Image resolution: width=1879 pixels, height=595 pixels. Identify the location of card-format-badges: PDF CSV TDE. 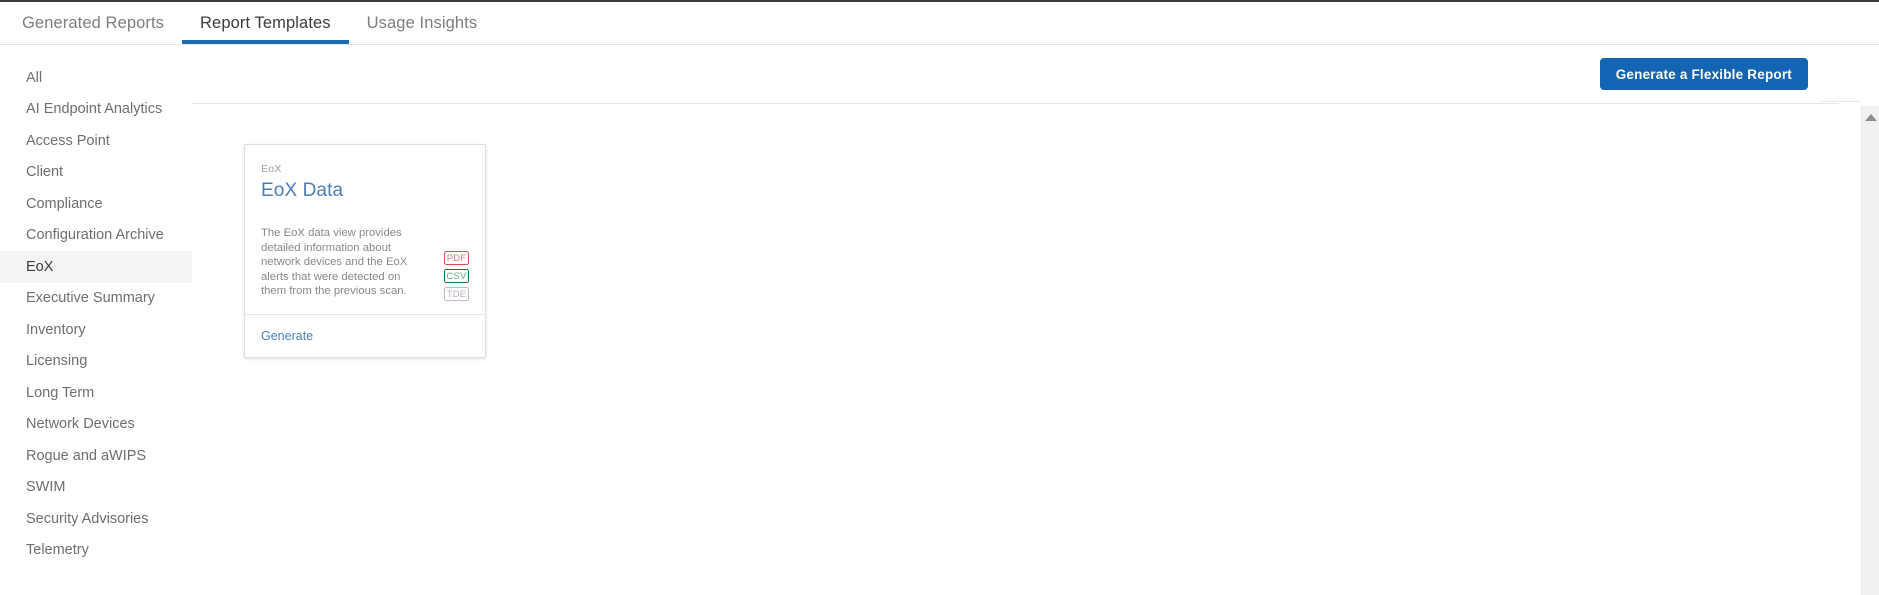
(456, 276).